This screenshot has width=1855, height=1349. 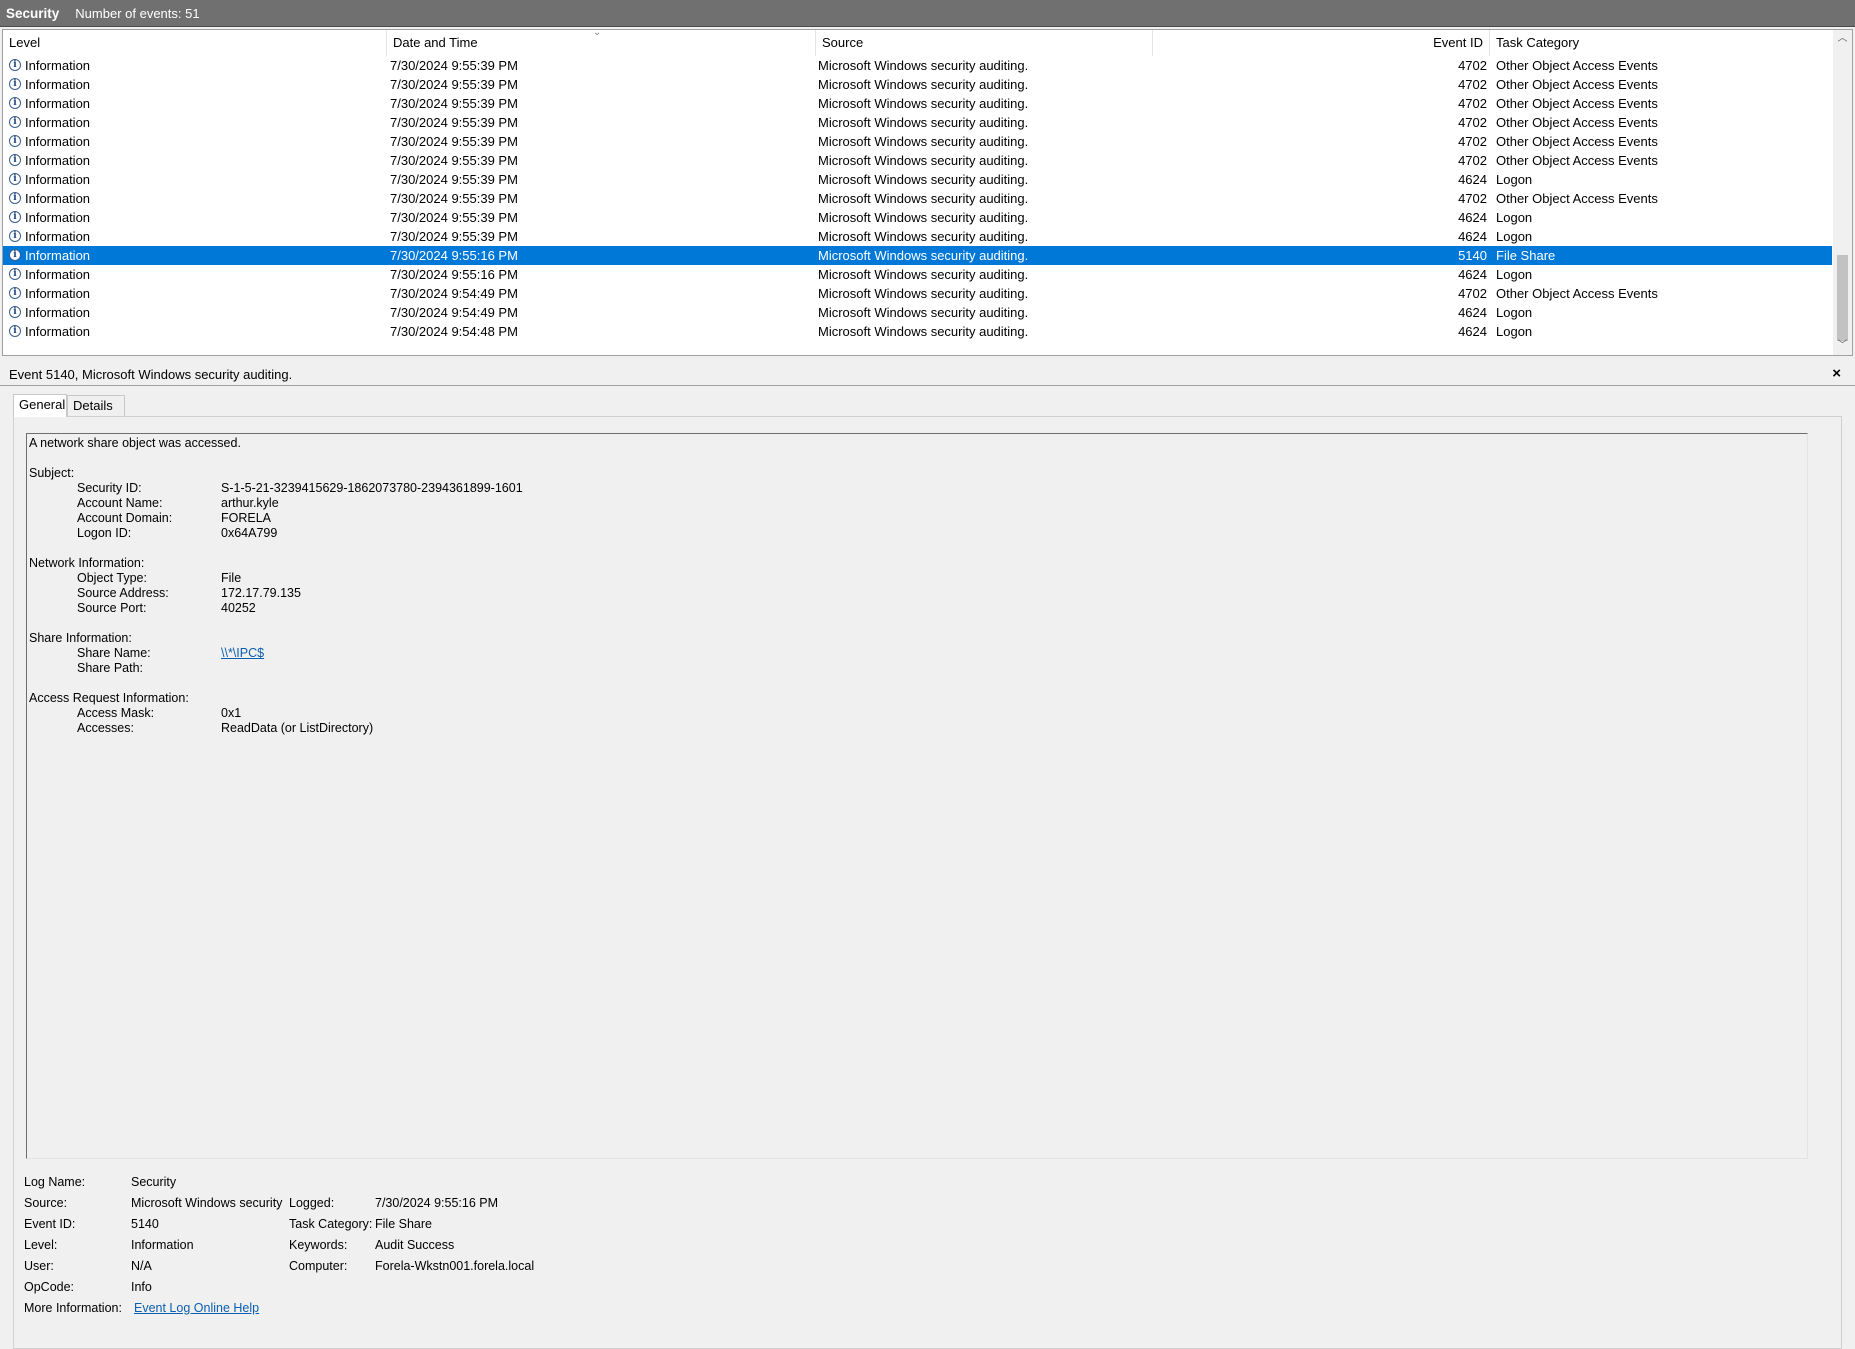 I want to click on pane-splitter, so click(x=927, y=360).